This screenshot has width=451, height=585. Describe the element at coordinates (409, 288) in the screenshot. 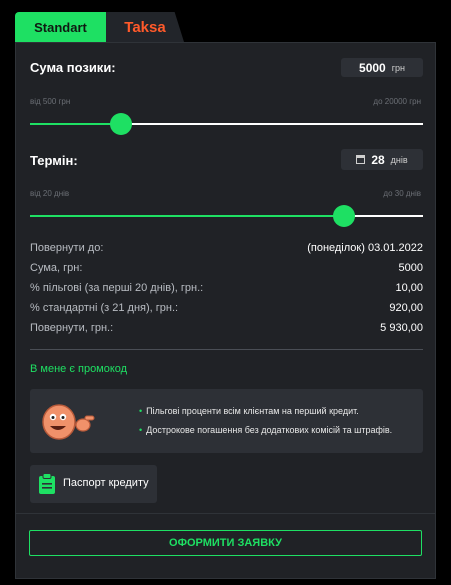

I see `summary-value: 10,00` at that location.